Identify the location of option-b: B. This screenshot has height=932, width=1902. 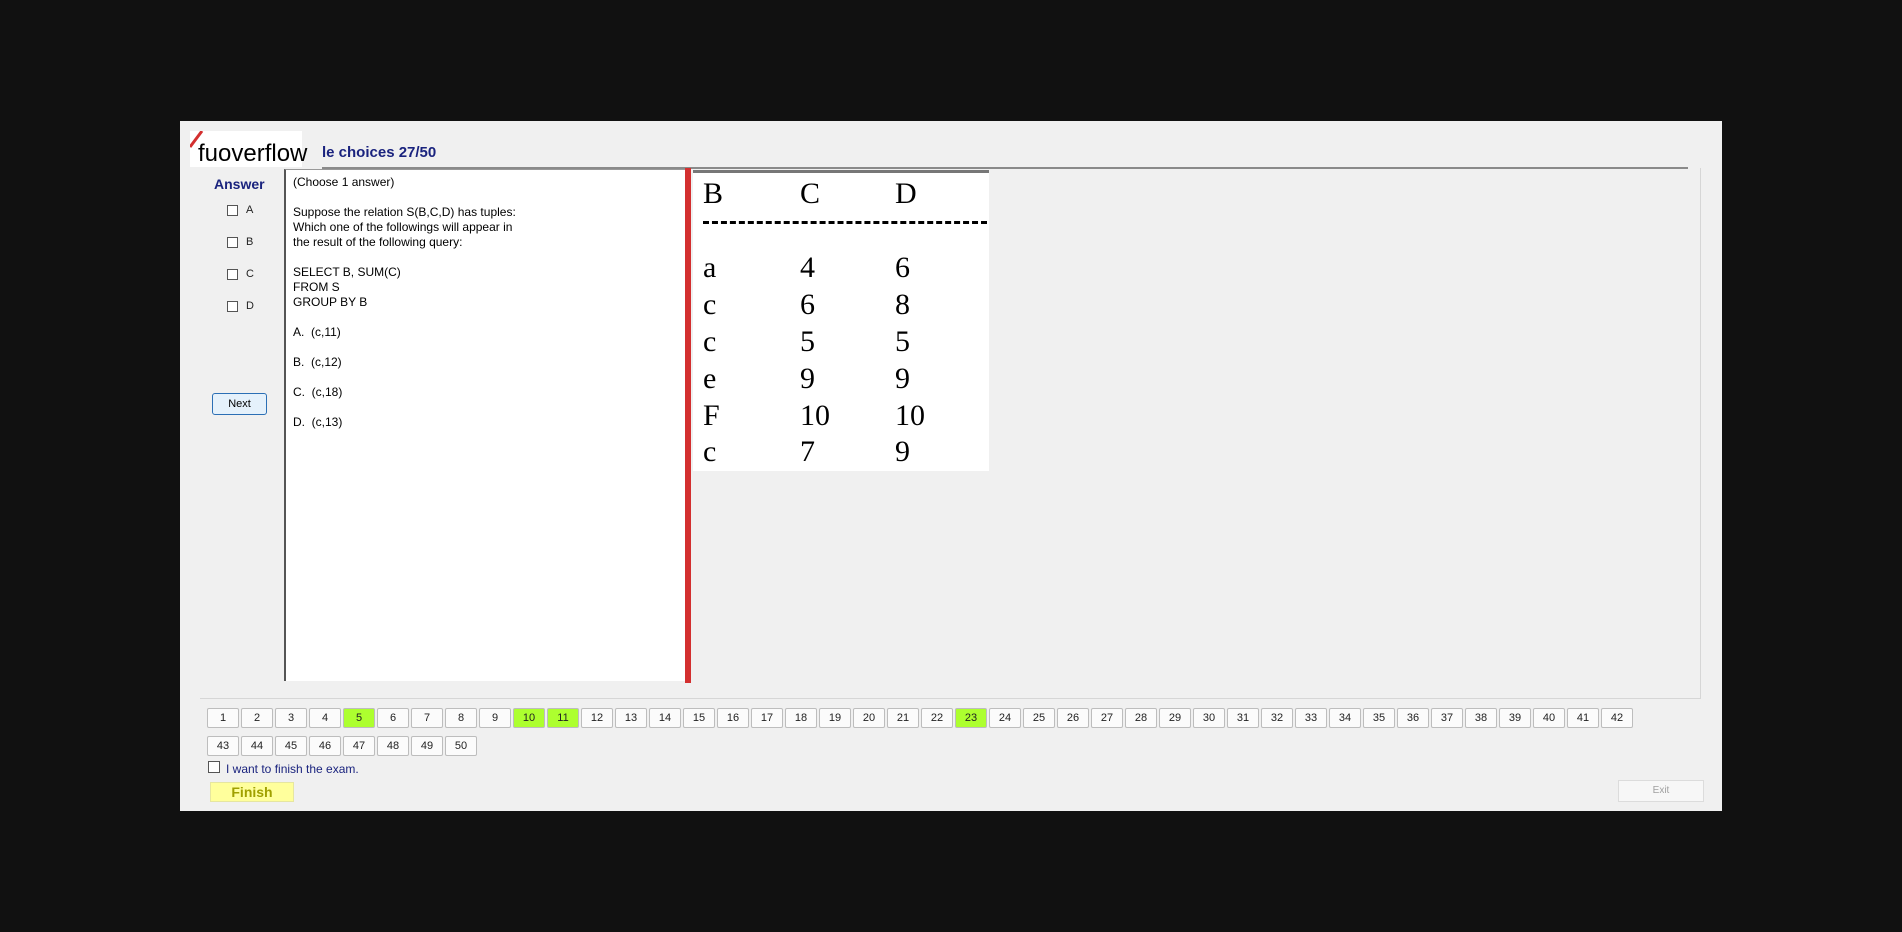
(240, 242).